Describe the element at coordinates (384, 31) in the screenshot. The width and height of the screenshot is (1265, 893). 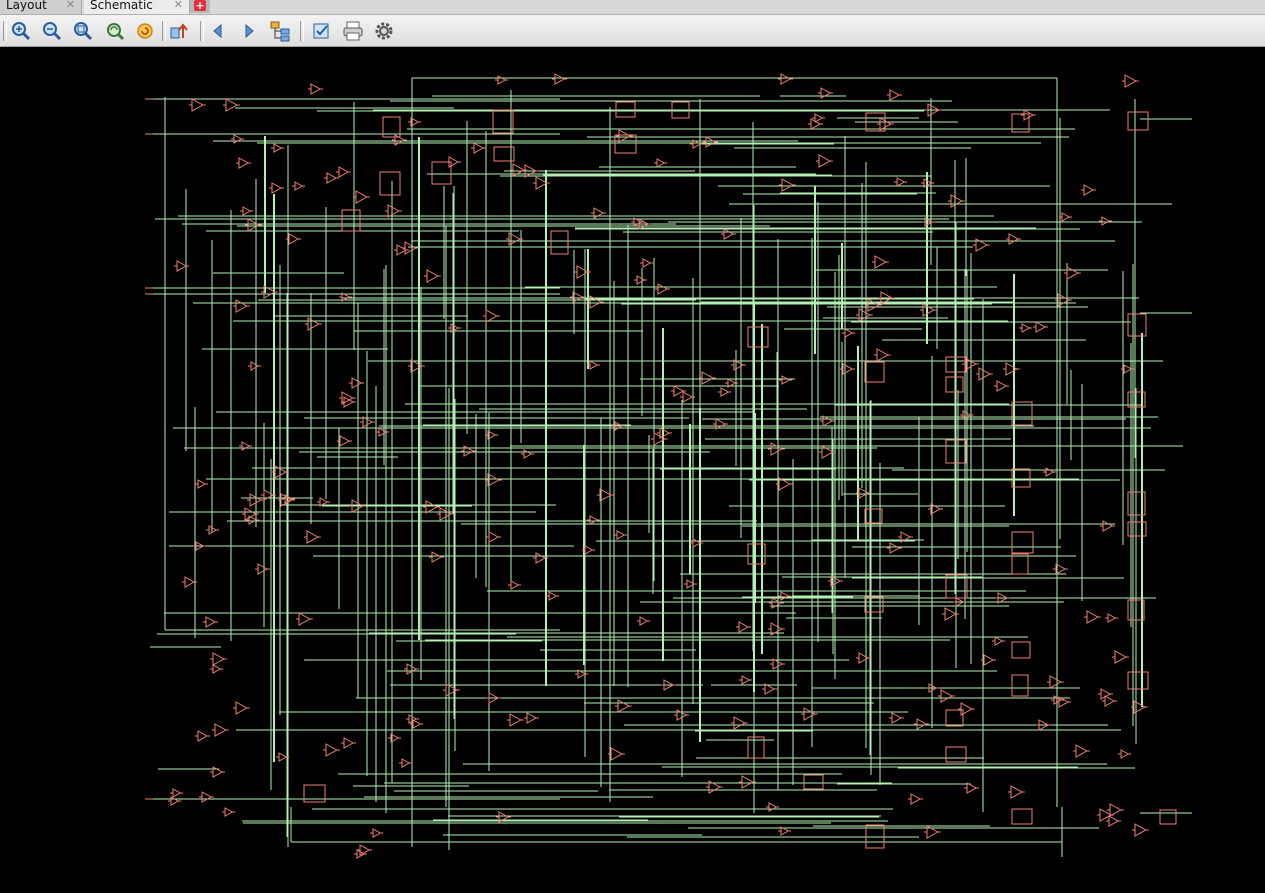
I see `settings-icon` at that location.